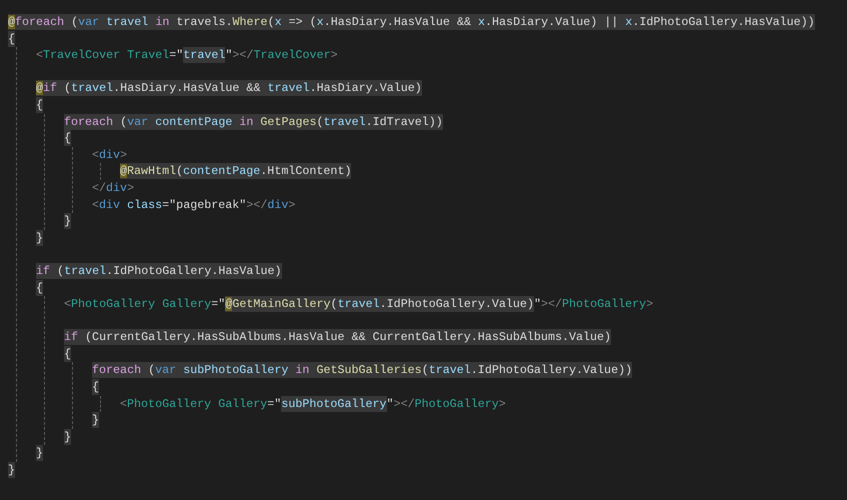 The height and width of the screenshot is (500, 847). Describe the element at coordinates (359, 304) in the screenshot. I see `code-line: <PhotoGallery Gallery="@GetMainGallery(travel.IdPhotoGallery.Value)"></PhotoGallery>` at that location.